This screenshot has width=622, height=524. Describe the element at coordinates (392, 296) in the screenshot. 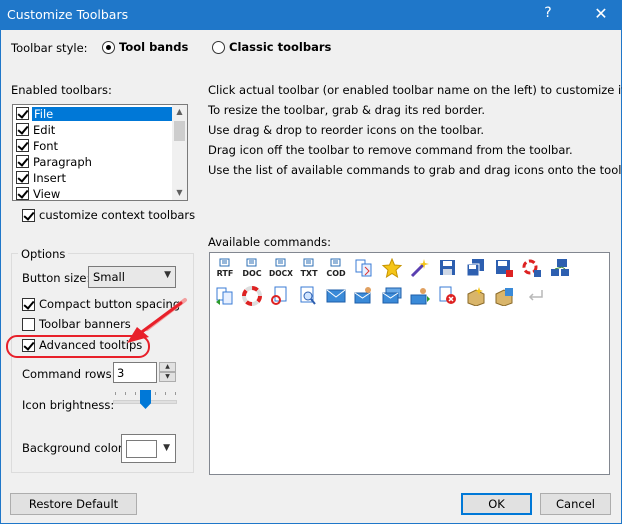

I see `email-stack-icon` at that location.